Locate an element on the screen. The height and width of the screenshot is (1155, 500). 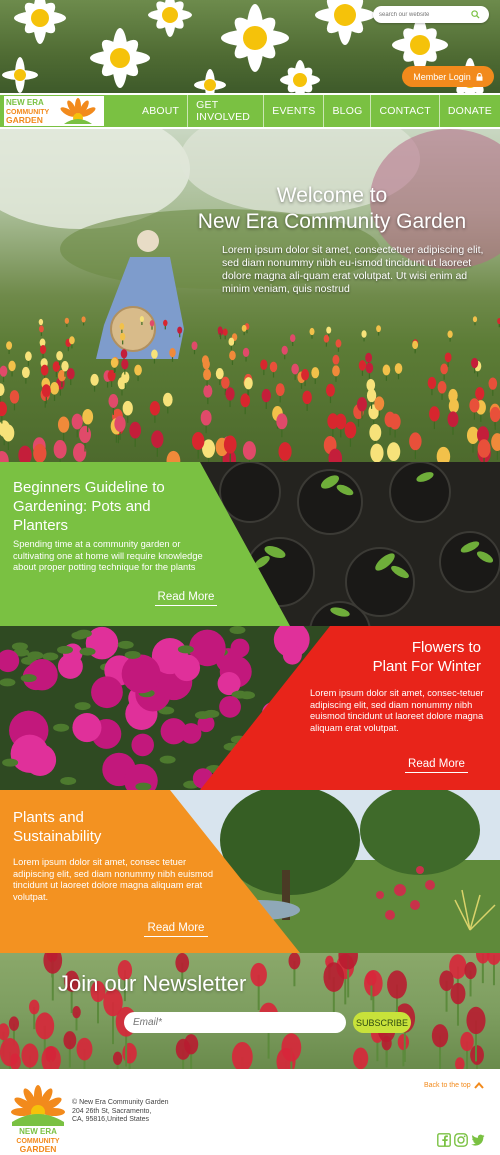
footer-copyright: © New Era Community Garden is located at coordinates (120, 1102).